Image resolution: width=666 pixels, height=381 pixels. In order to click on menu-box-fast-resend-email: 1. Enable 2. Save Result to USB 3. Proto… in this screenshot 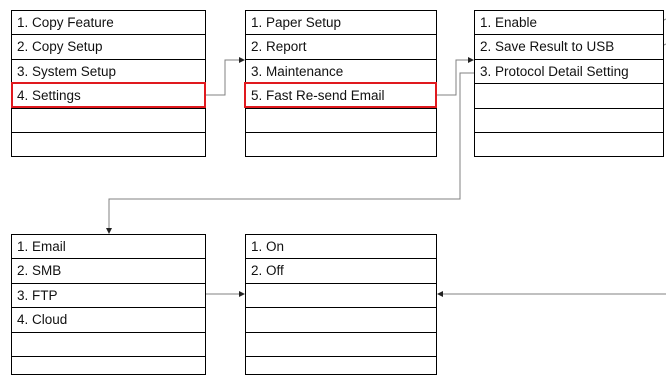, I will do `click(569, 83)`.